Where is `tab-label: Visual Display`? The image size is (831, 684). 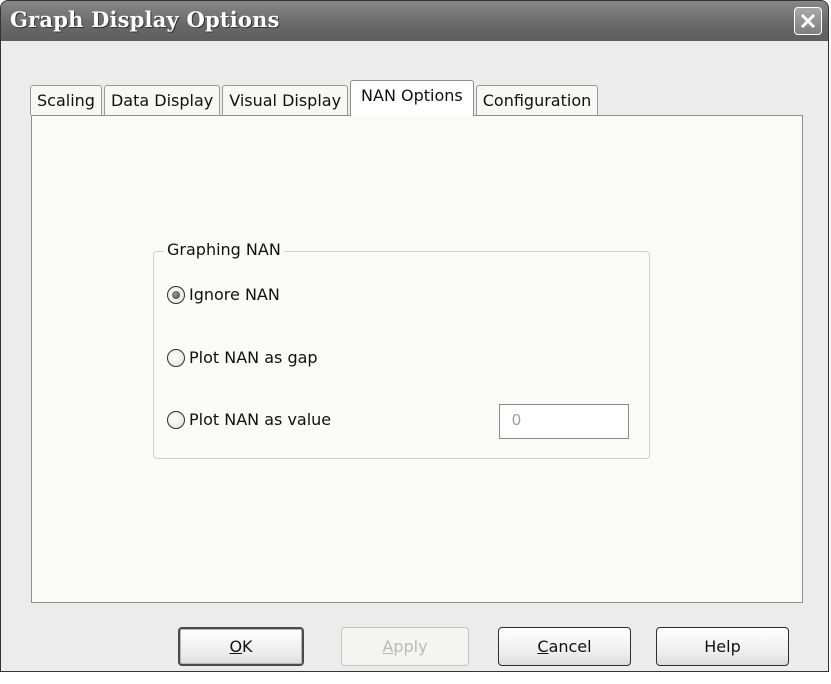
tab-label: Visual Display is located at coordinates (285, 100).